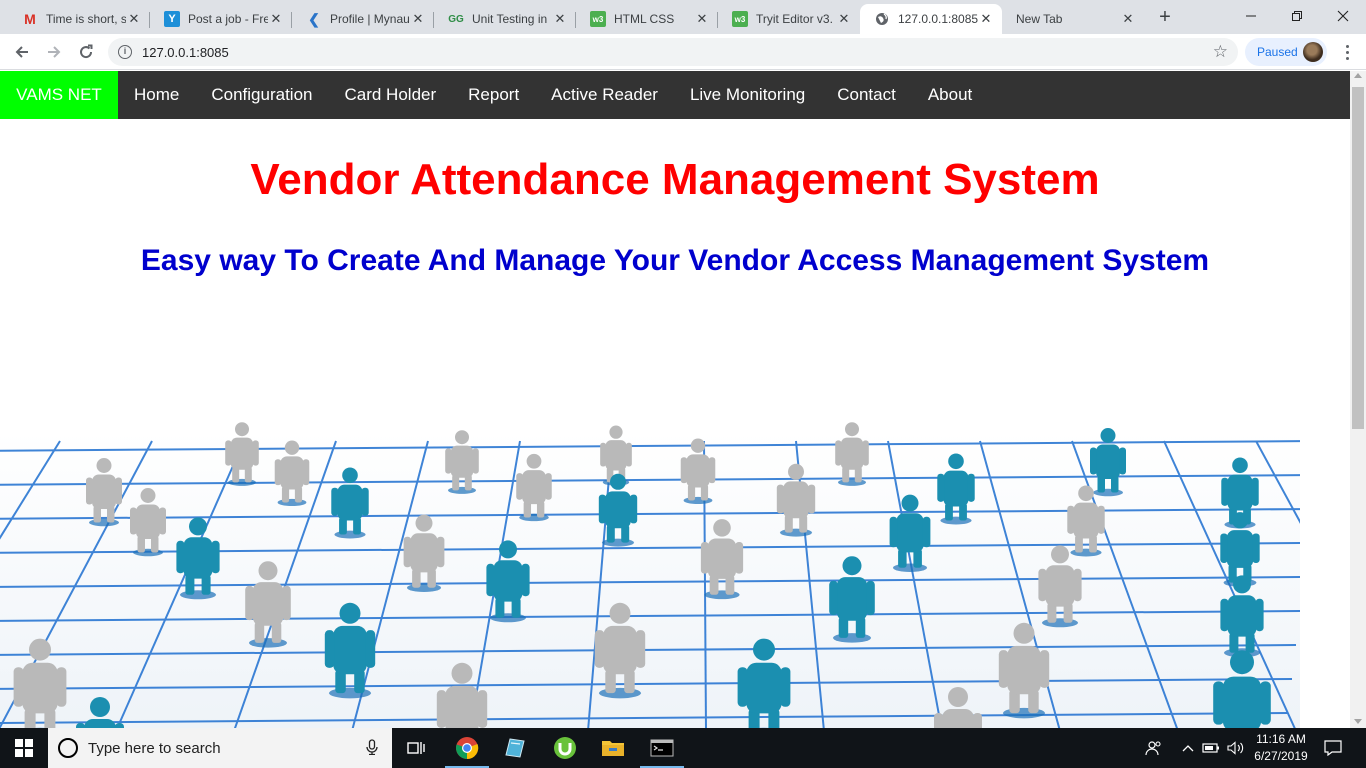 Image resolution: width=1366 pixels, height=768 pixels. I want to click on terminal-icon, so click(662, 748).